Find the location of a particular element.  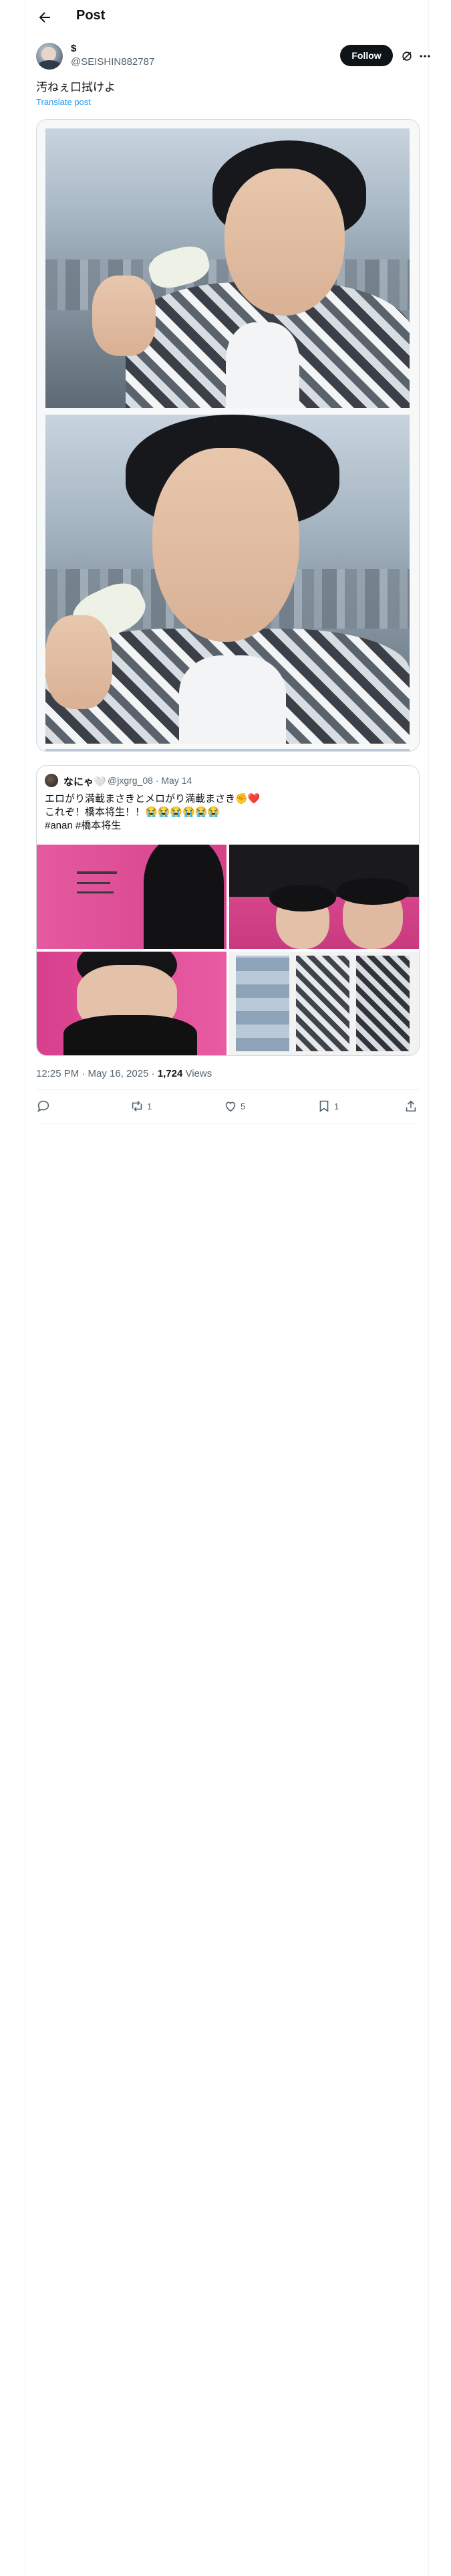

quote-media-grid is located at coordinates (228, 950).